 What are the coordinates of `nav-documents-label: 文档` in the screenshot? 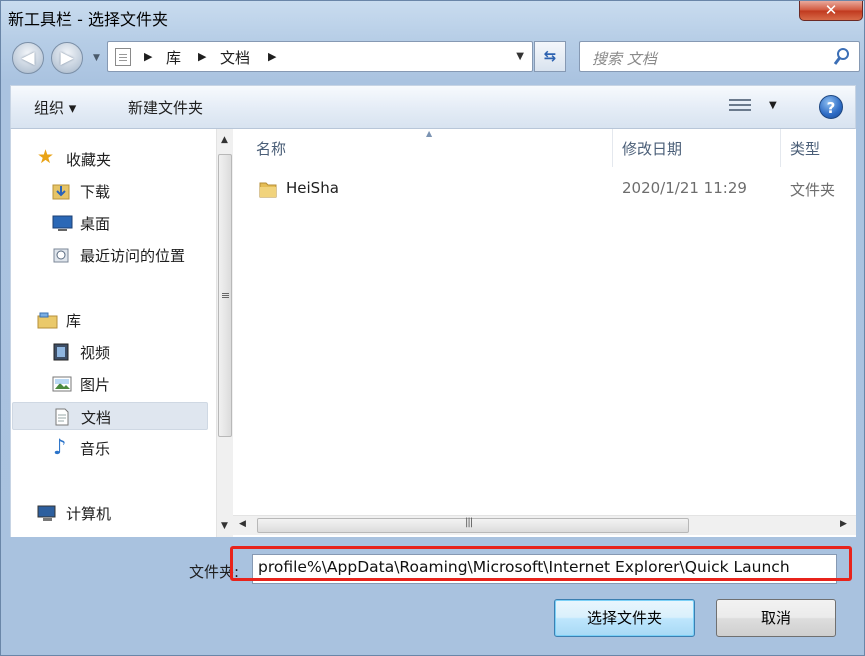 It's located at (96, 418).